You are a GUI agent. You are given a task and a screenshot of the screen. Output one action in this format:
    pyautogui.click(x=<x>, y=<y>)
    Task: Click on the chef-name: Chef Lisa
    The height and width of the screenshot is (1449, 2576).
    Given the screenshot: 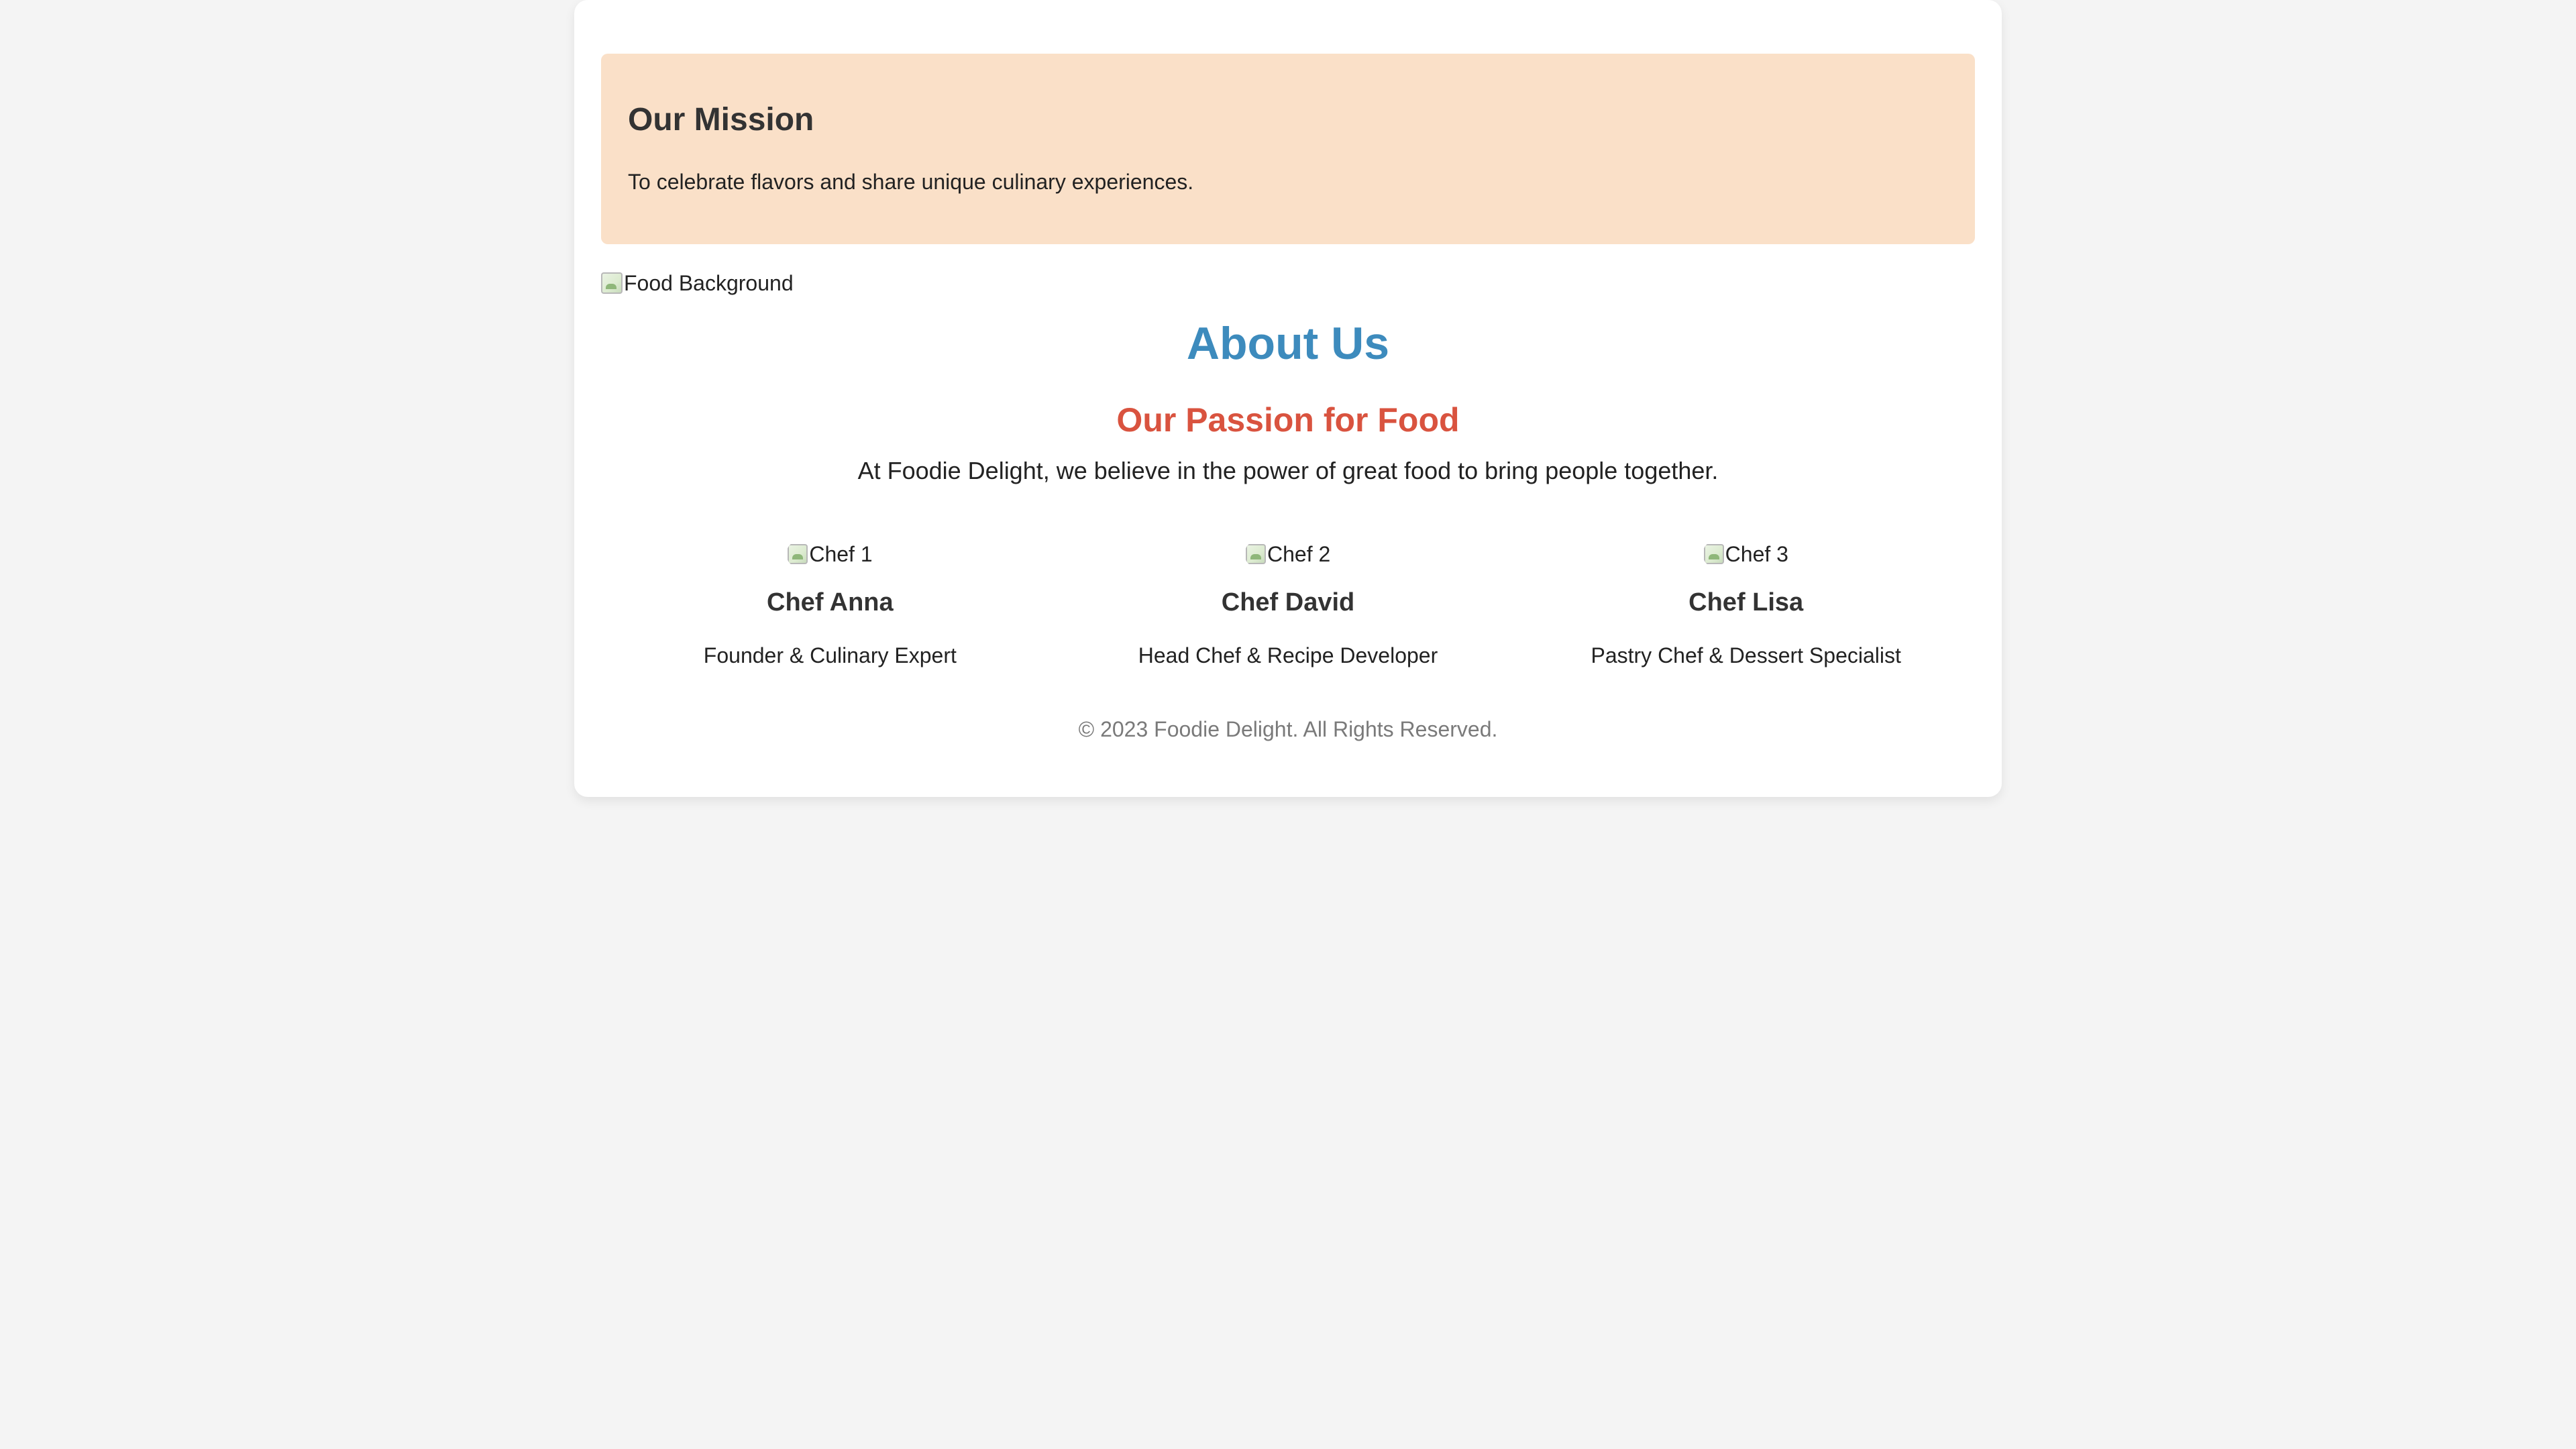 What is the action you would take?
    pyautogui.click(x=1746, y=602)
    